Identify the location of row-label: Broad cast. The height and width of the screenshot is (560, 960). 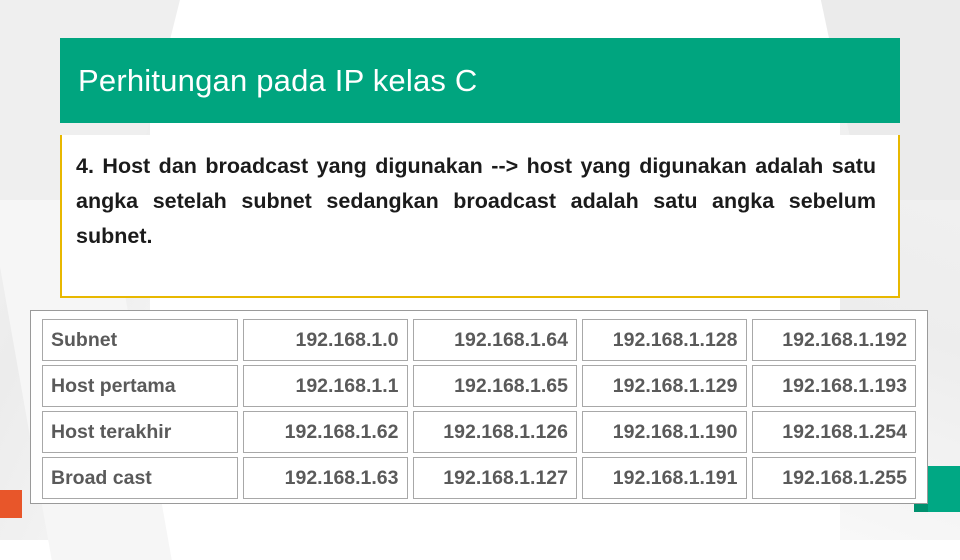
(140, 478).